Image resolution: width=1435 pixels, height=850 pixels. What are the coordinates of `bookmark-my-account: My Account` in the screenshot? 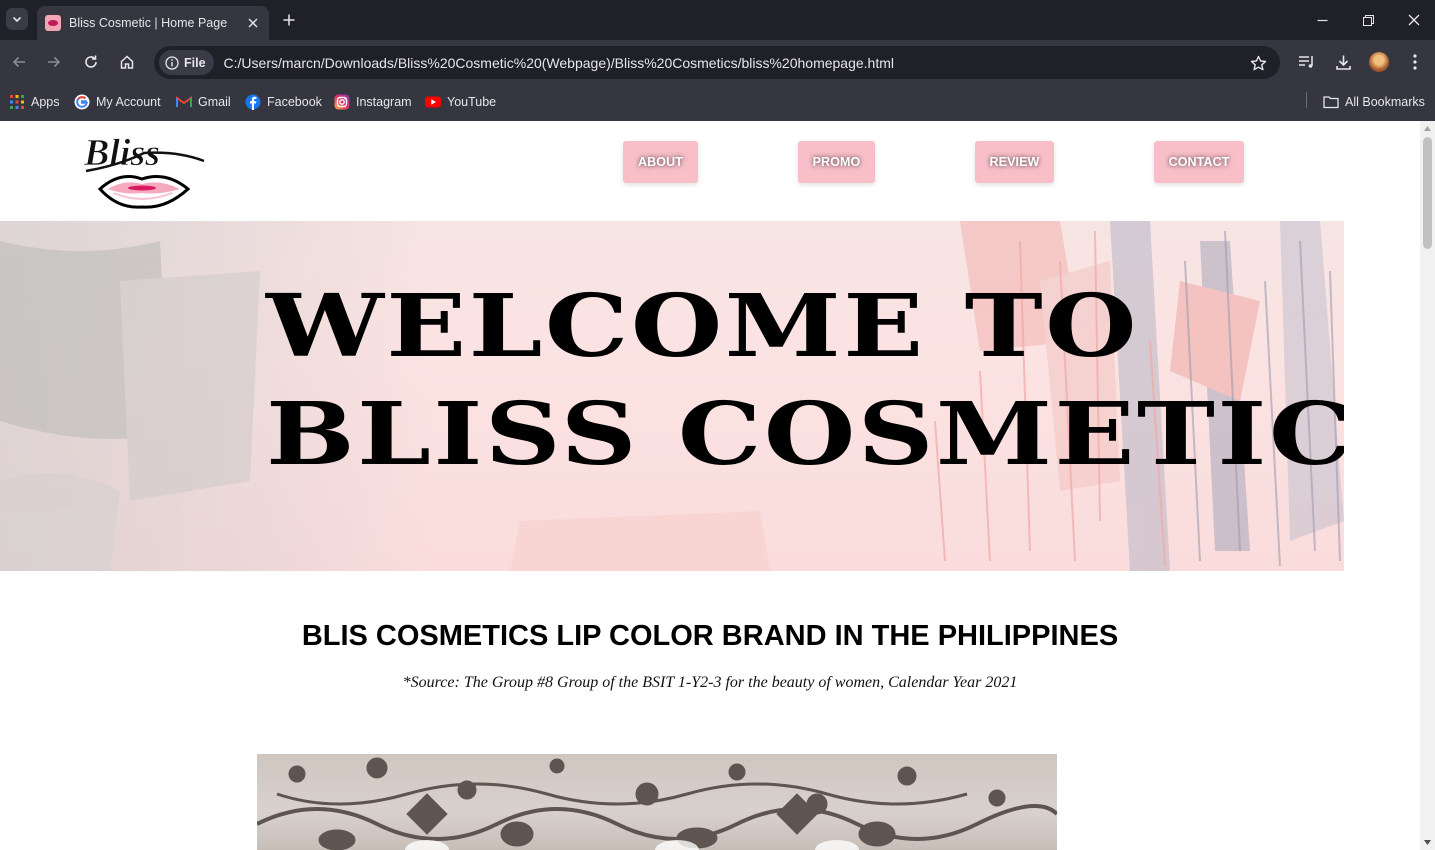 It's located at (117, 102).